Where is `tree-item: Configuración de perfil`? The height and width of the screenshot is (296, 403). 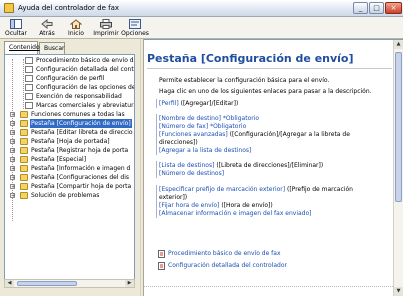 tree-item: Configuración de perfil is located at coordinates (69, 78).